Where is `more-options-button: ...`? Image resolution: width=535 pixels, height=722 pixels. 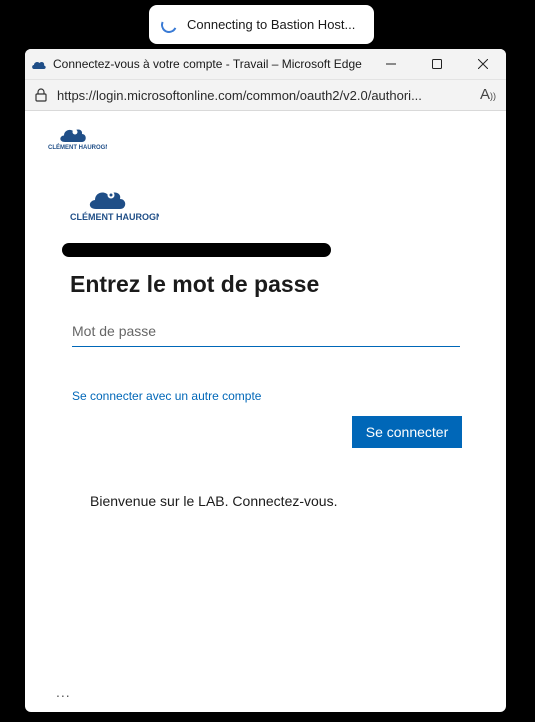 more-options-button: ... is located at coordinates (63, 692).